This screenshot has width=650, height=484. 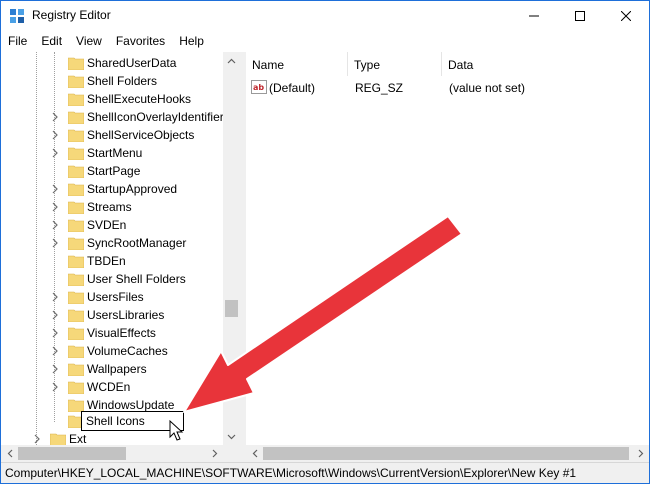 I want to click on menu-file: File, so click(x=17, y=41).